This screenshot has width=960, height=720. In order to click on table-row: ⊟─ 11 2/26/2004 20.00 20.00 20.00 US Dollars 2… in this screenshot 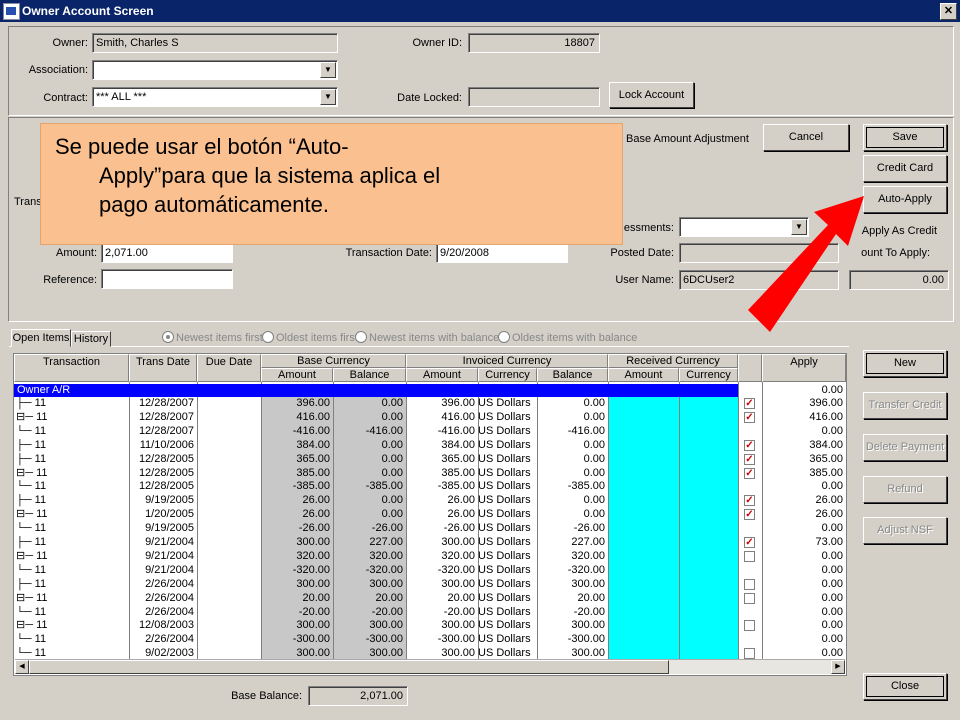, I will do `click(430, 598)`.